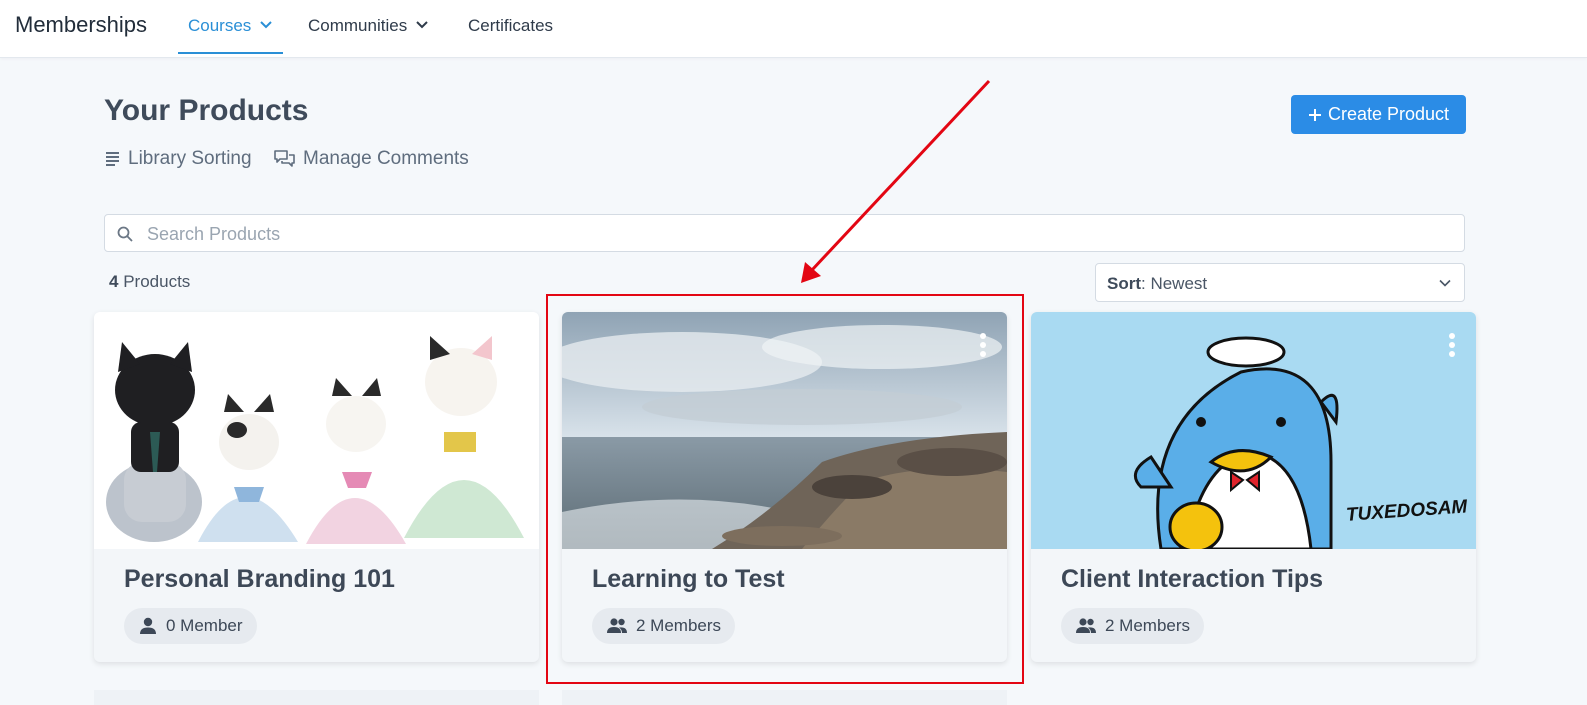  Describe the element at coordinates (315, 440) in the screenshot. I see `toy-cat-family-image` at that location.